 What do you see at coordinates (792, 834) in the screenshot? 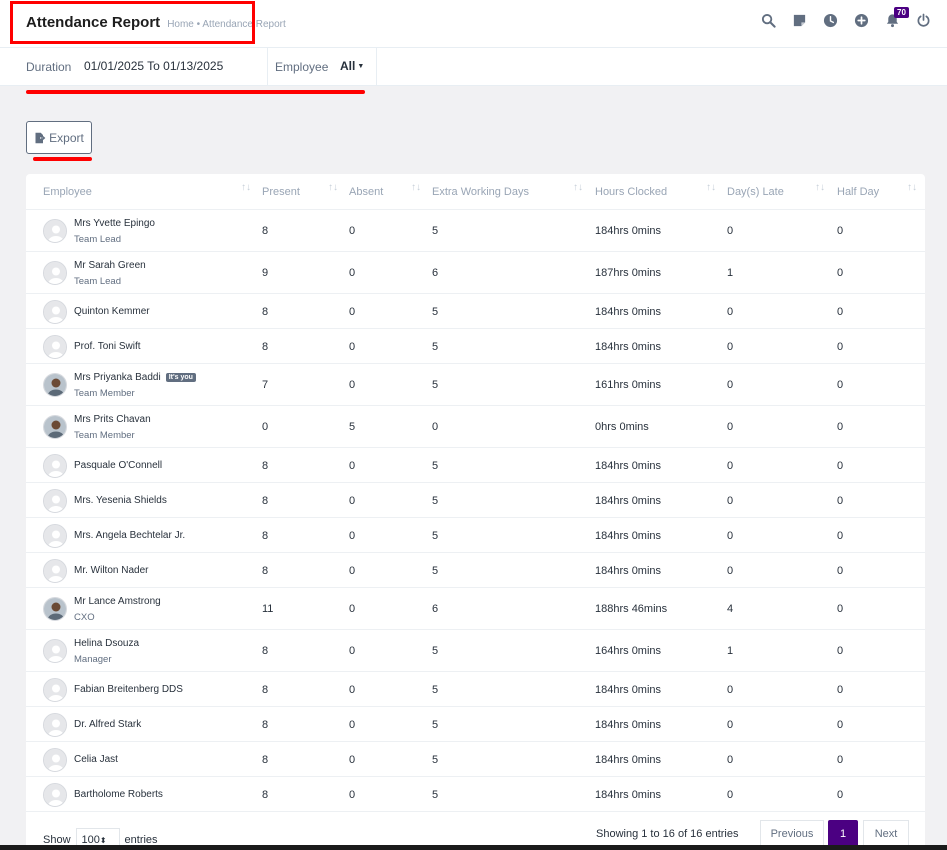
I see `previous-page-button: Previous` at bounding box center [792, 834].